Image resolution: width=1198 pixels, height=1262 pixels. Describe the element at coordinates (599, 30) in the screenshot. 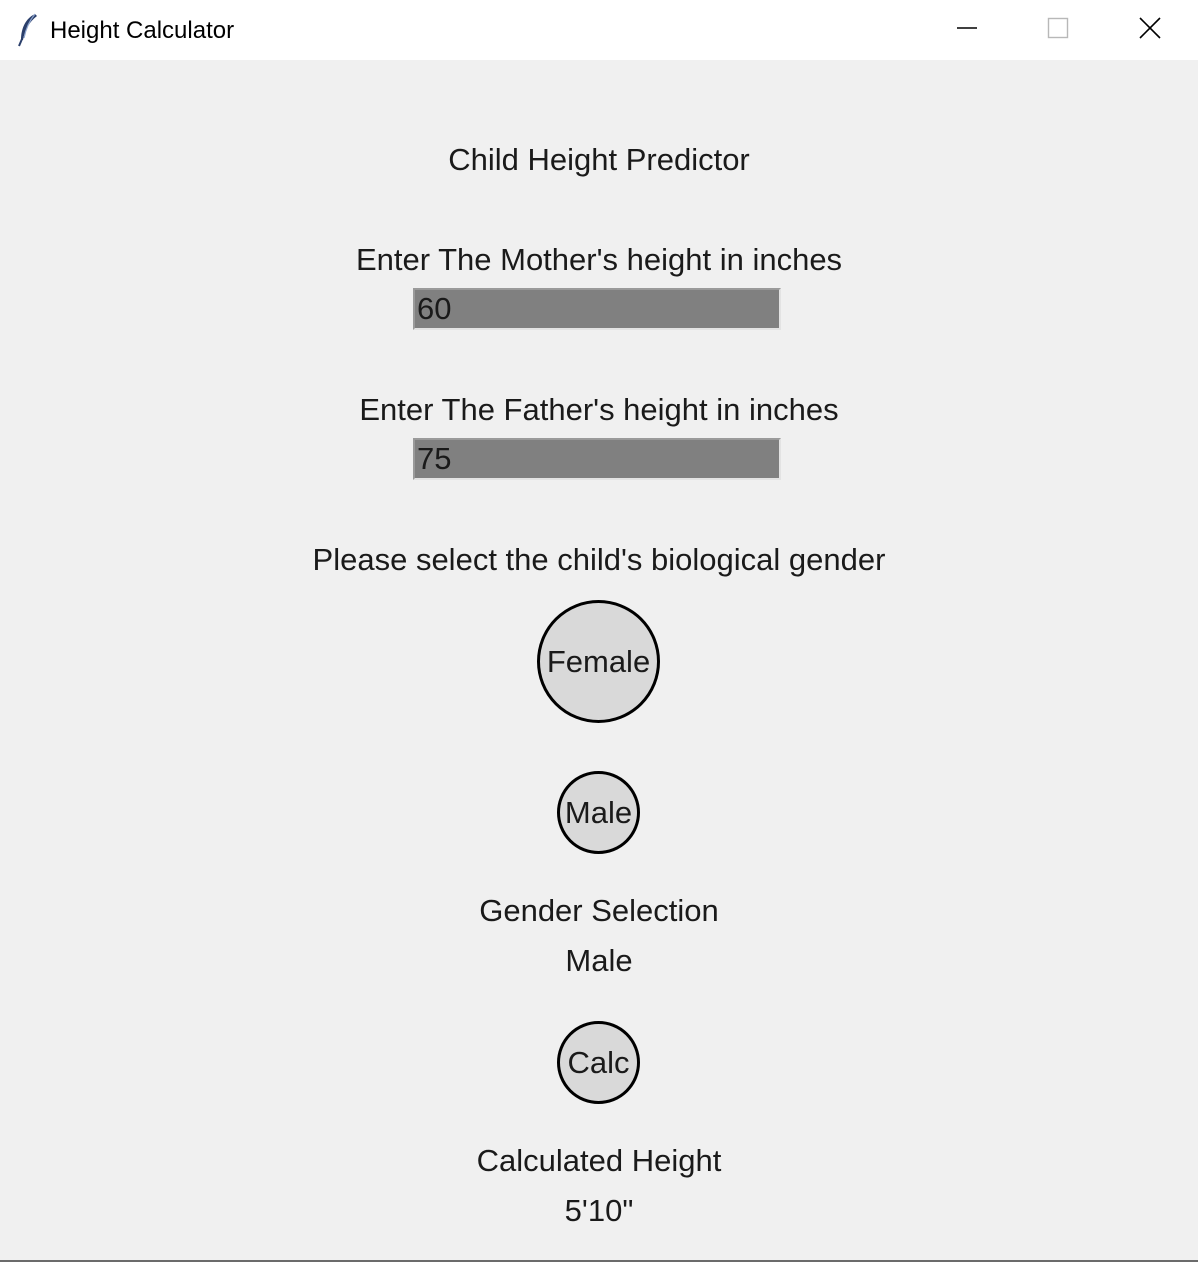

I see `title-bar: Height Calculator` at that location.